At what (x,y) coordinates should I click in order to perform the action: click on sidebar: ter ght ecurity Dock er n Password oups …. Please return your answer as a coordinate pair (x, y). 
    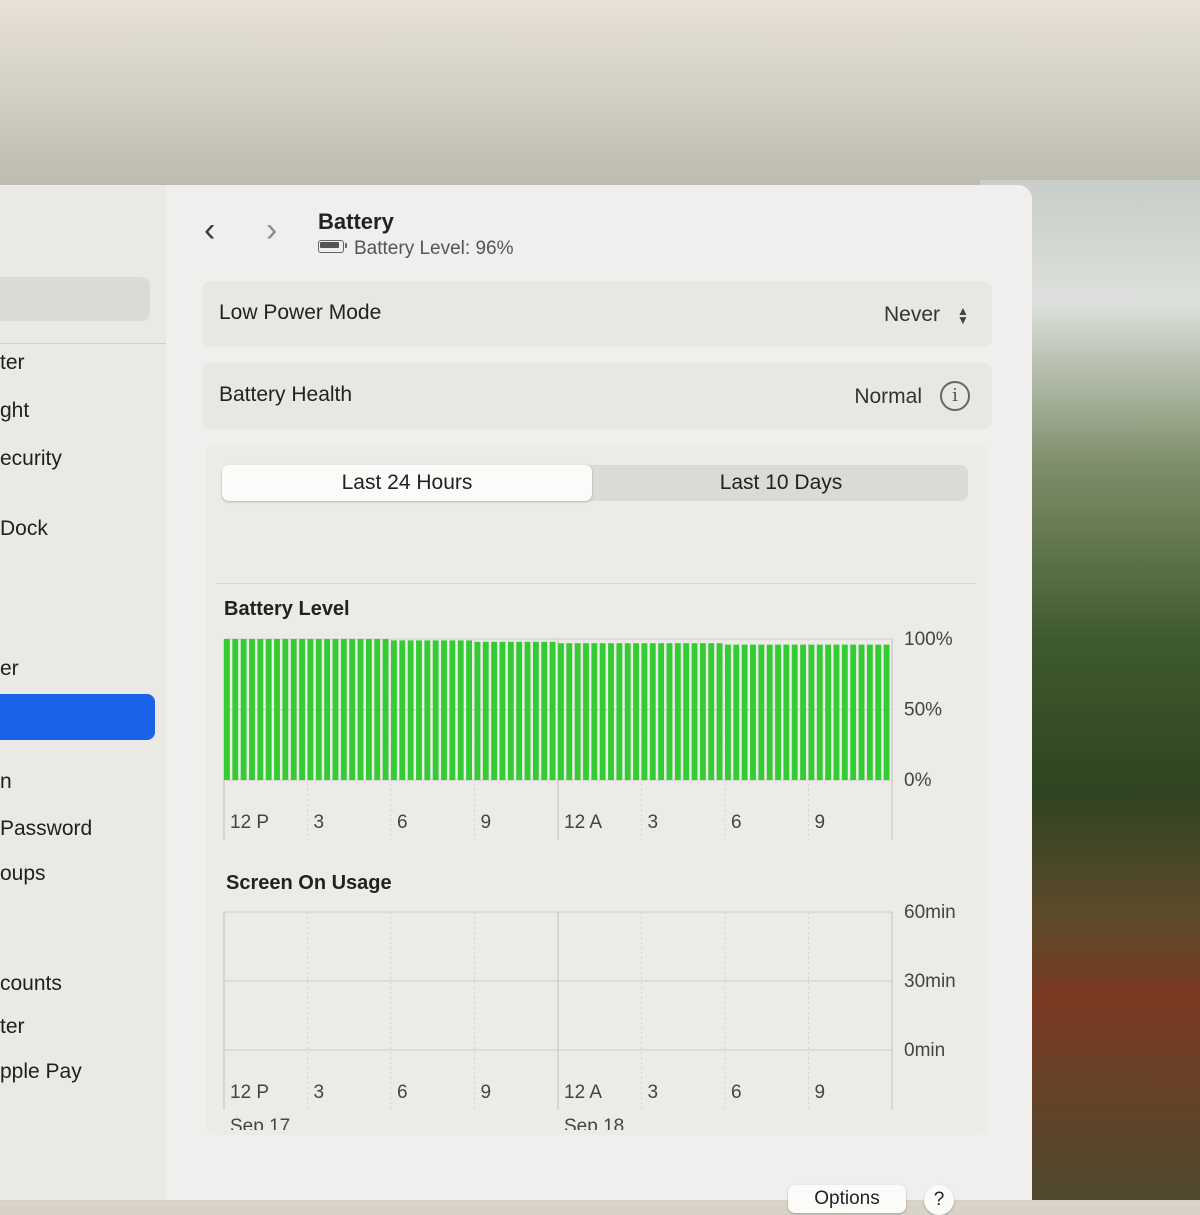
    Looking at the image, I should click on (91, 692).